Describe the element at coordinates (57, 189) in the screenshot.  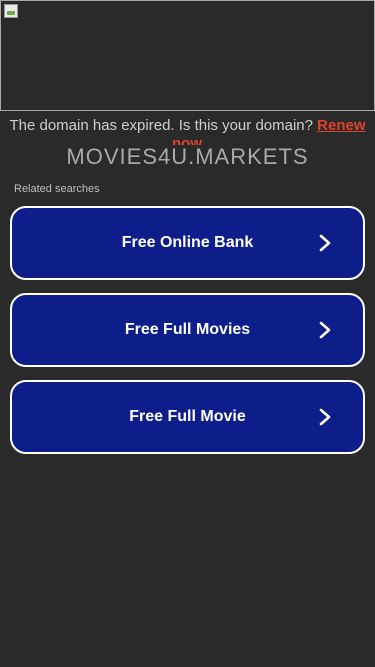
I see `related-searches-label: Related searches` at that location.